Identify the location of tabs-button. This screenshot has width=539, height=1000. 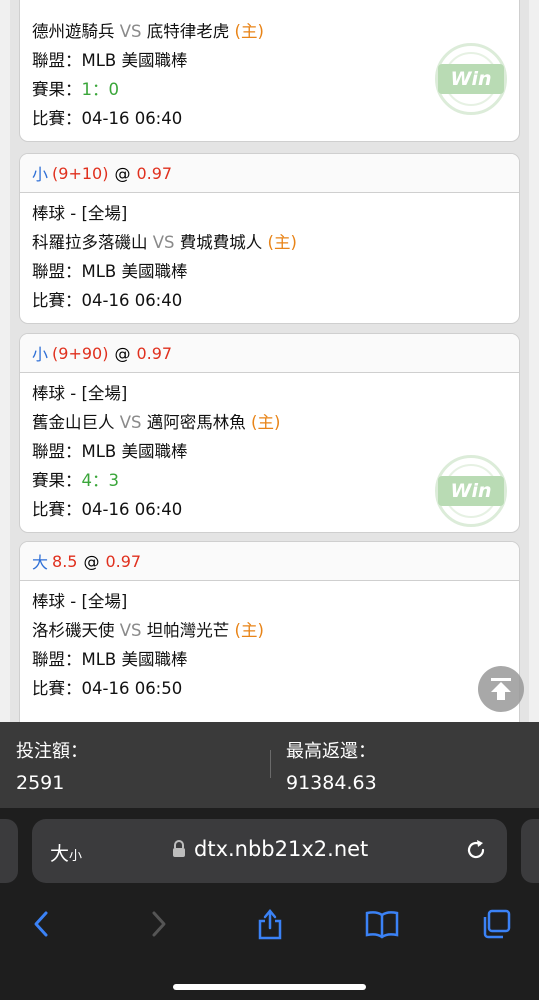
(496, 924).